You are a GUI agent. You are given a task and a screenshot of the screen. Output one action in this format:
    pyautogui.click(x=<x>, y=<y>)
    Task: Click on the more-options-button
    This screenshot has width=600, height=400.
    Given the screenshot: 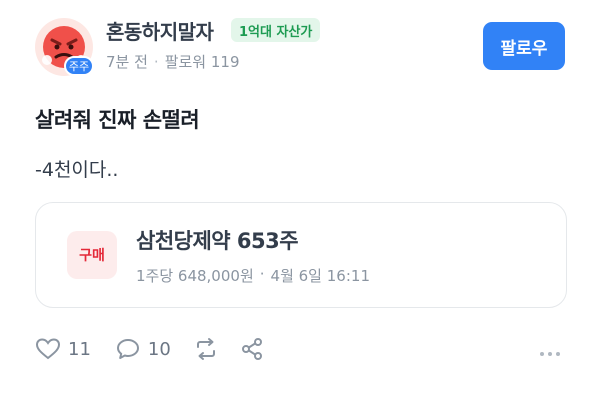 What is the action you would take?
    pyautogui.click(x=550, y=352)
    